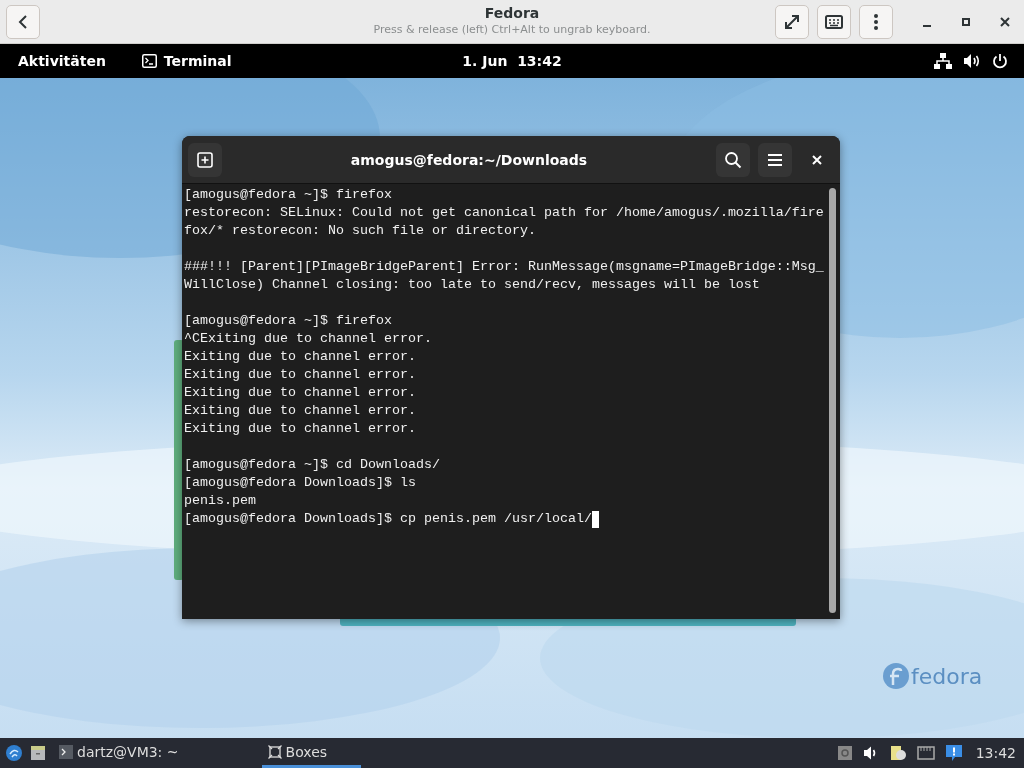 This screenshot has height=768, width=1024. Describe the element at coordinates (119, 753) in the screenshot. I see `task-button: dartz@VM3: ~` at that location.